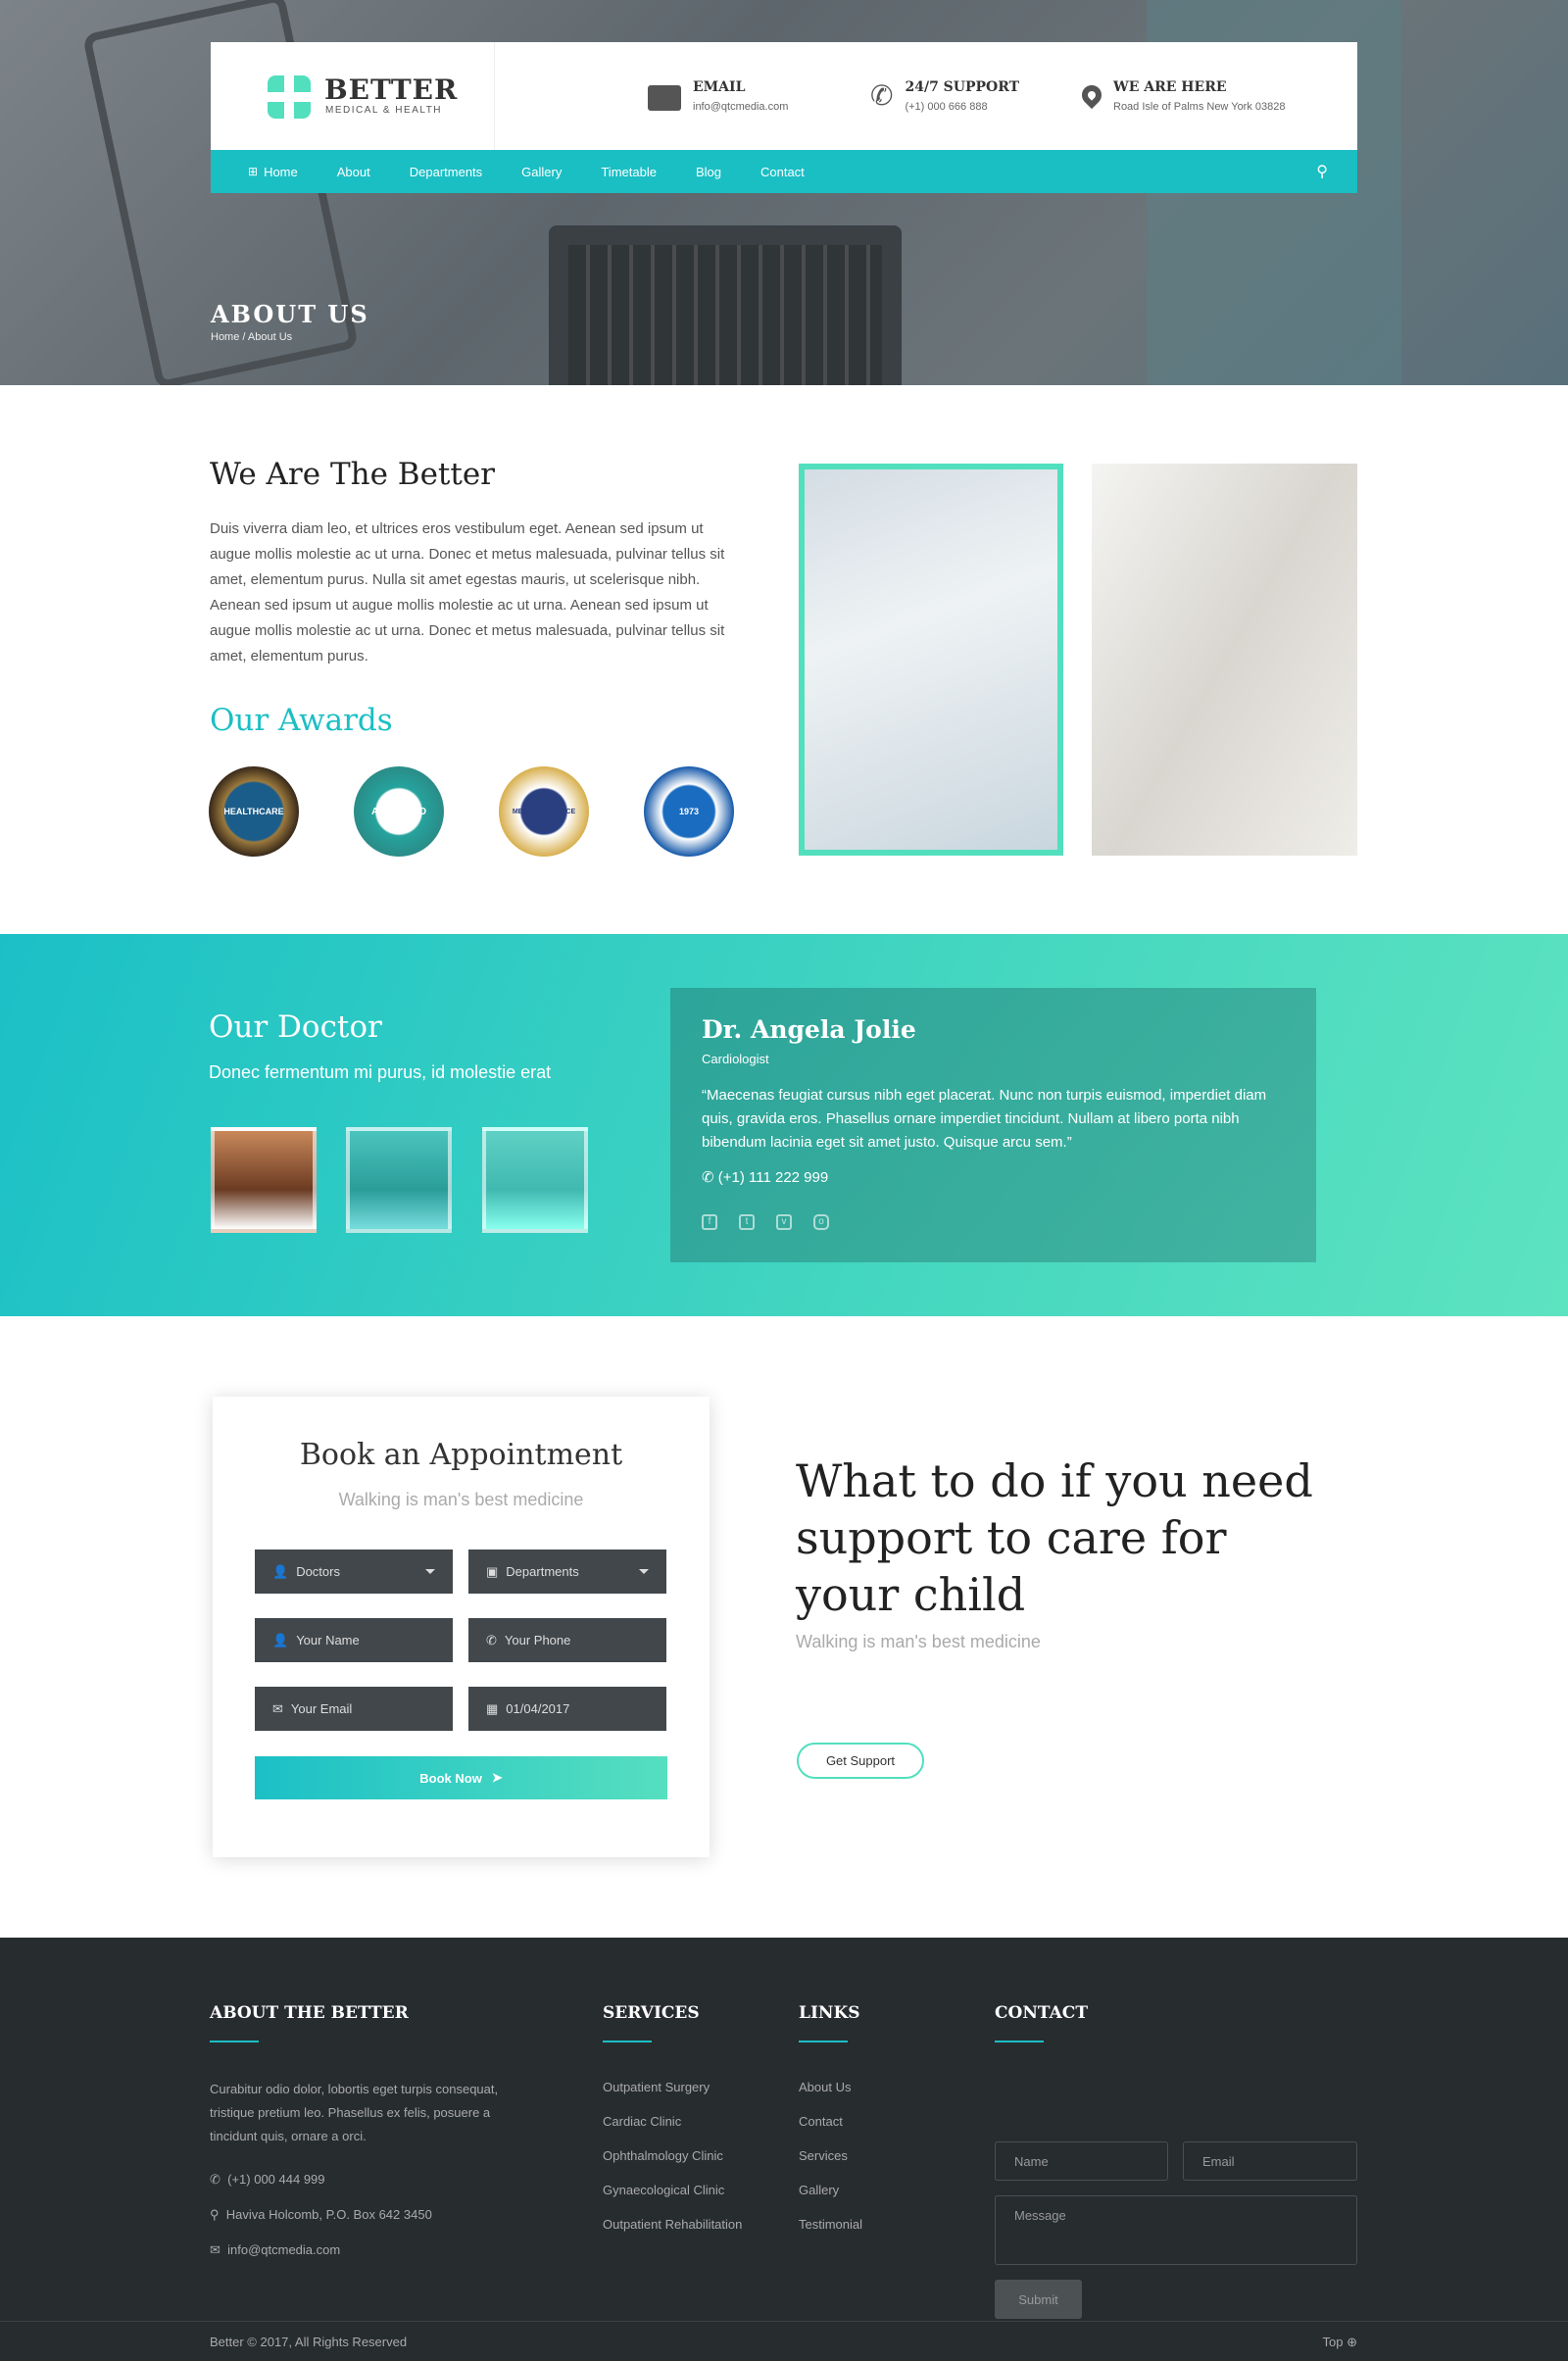 This screenshot has height=2361, width=1568. Describe the element at coordinates (725, 315) in the screenshot. I see `hero-image` at that location.